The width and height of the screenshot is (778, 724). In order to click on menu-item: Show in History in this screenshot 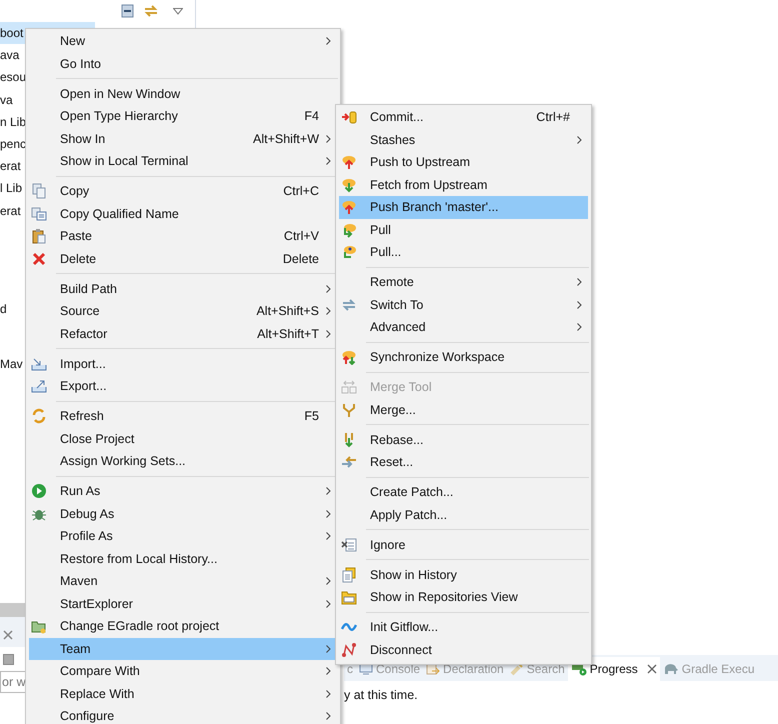, I will do `click(463, 575)`.